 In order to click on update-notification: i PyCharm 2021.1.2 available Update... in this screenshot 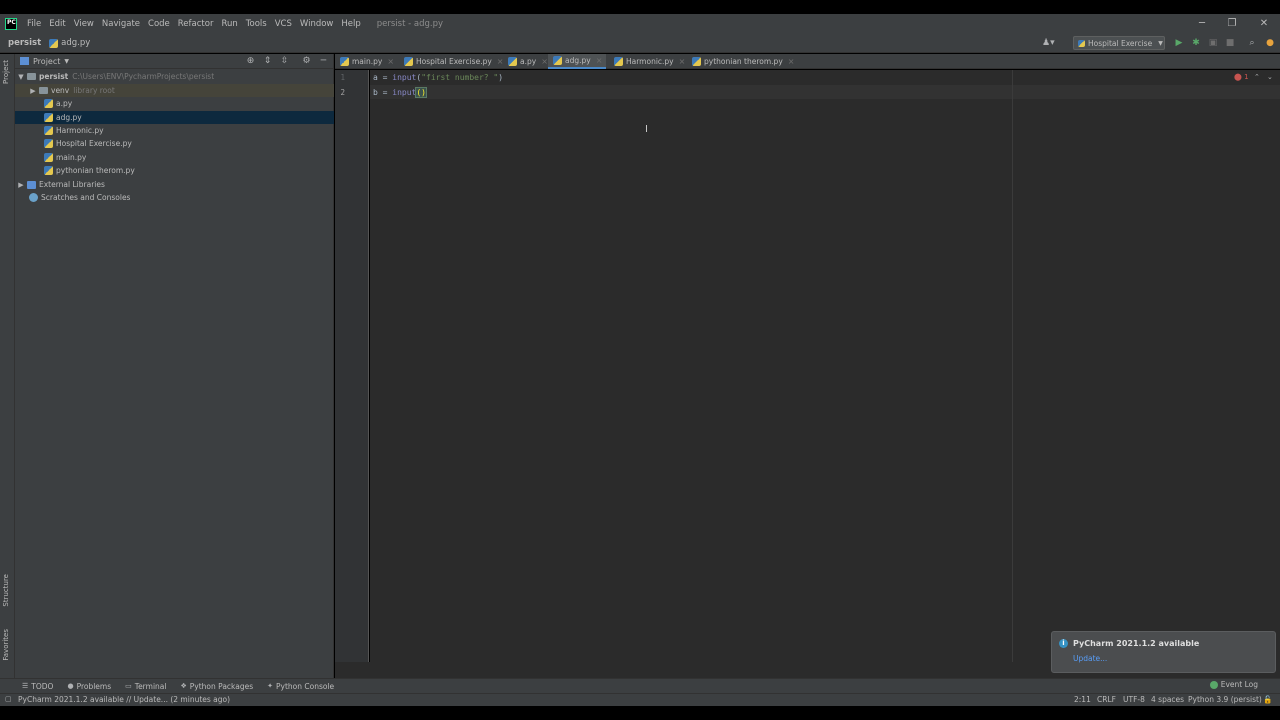, I will do `click(1163, 652)`.